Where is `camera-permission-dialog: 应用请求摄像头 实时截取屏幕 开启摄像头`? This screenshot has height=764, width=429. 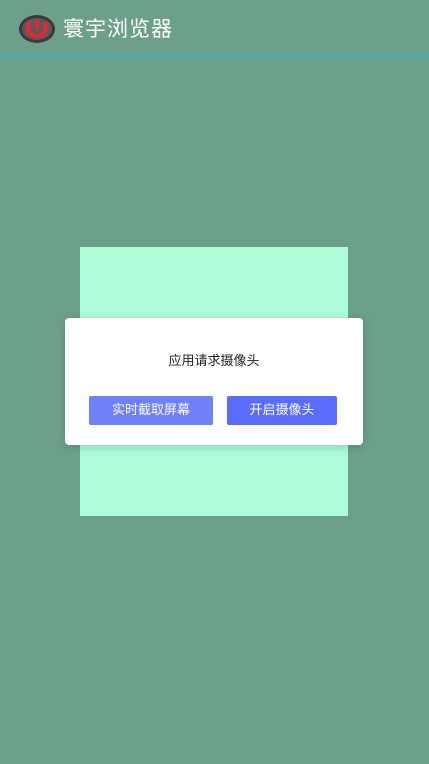 camera-permission-dialog: 应用请求摄像头 实时截取屏幕 开启摄像头 is located at coordinates (214, 381).